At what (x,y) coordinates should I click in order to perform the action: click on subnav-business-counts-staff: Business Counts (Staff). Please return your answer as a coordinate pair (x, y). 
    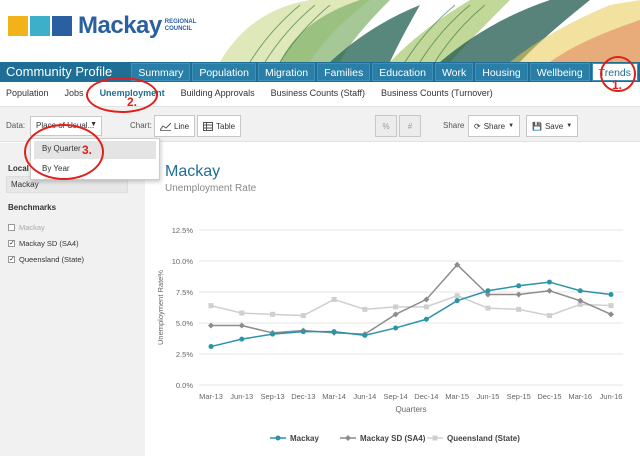
    Looking at the image, I should click on (318, 93).